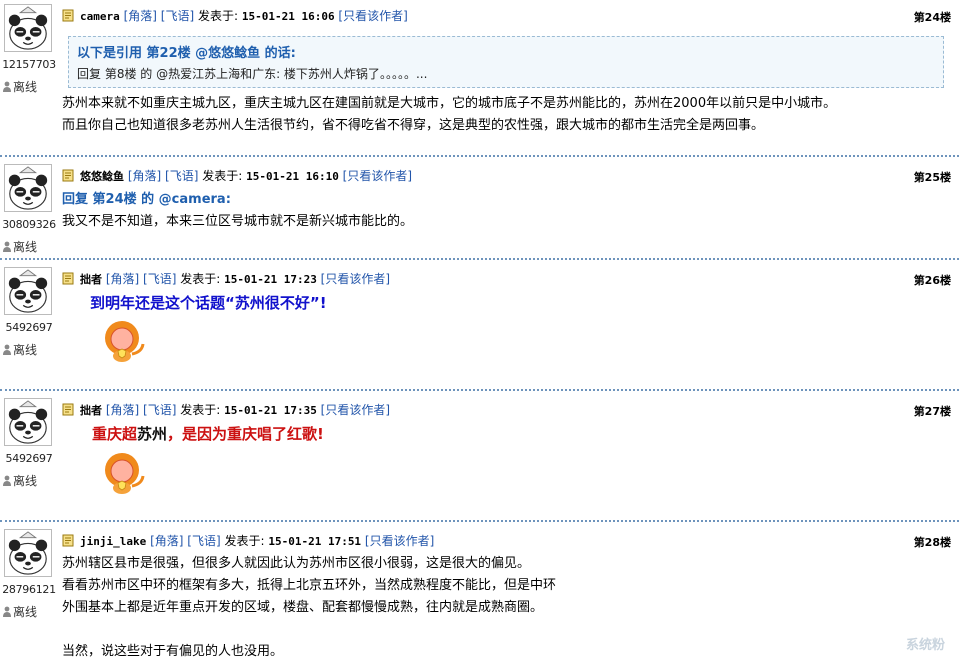 The image size is (959, 659). What do you see at coordinates (925, 645) in the screenshot?
I see `site-watermark: 系统粉` at bounding box center [925, 645].